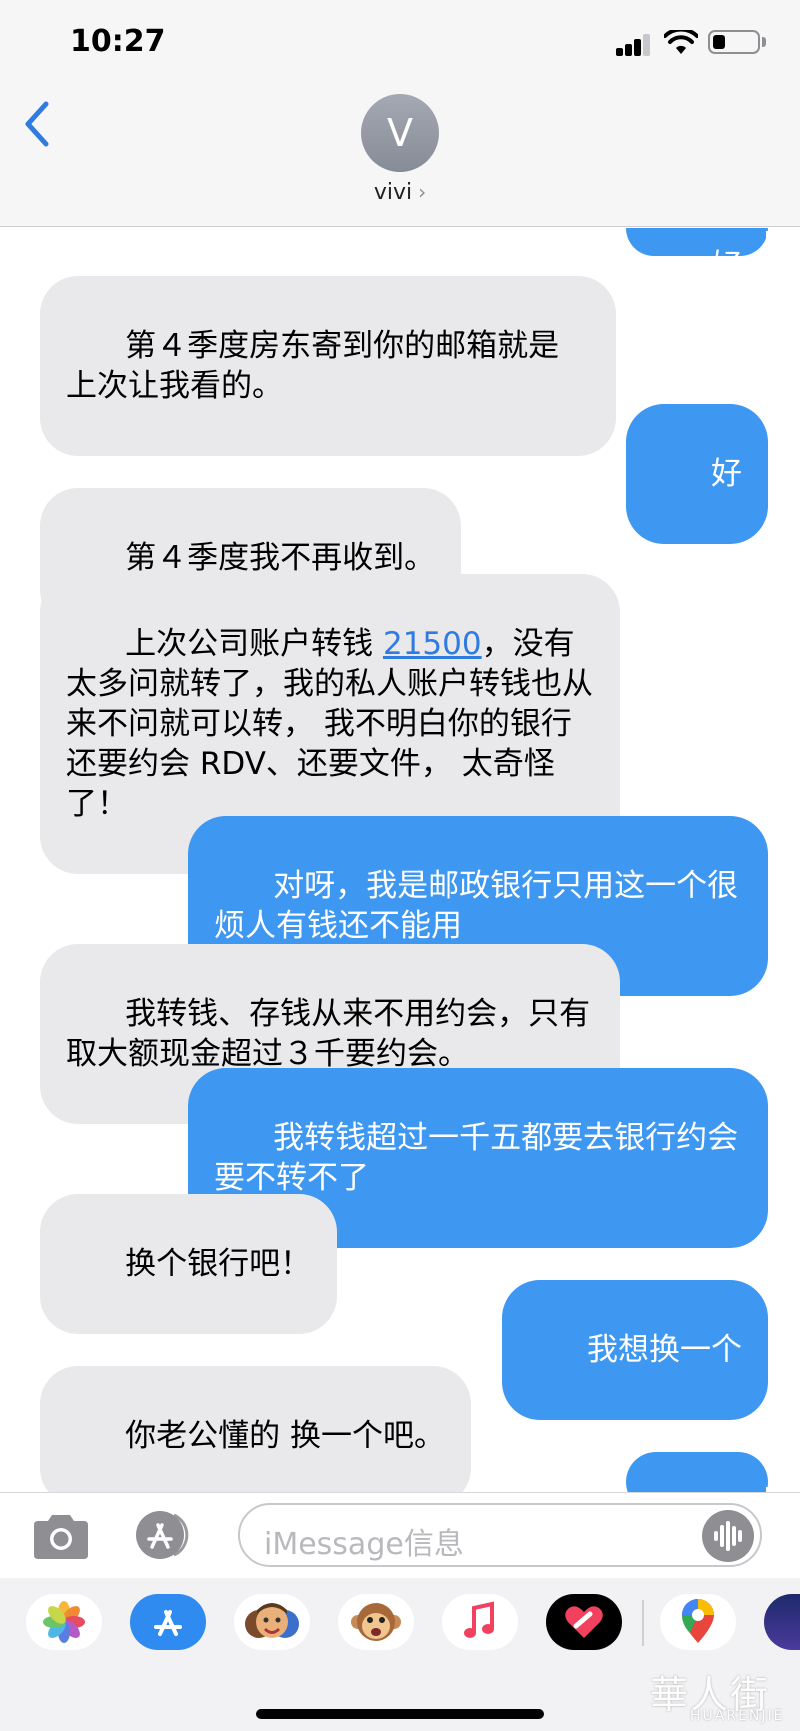 The height and width of the screenshot is (1731, 800). I want to click on message-bubble-sent: 会, so click(706, 1472).